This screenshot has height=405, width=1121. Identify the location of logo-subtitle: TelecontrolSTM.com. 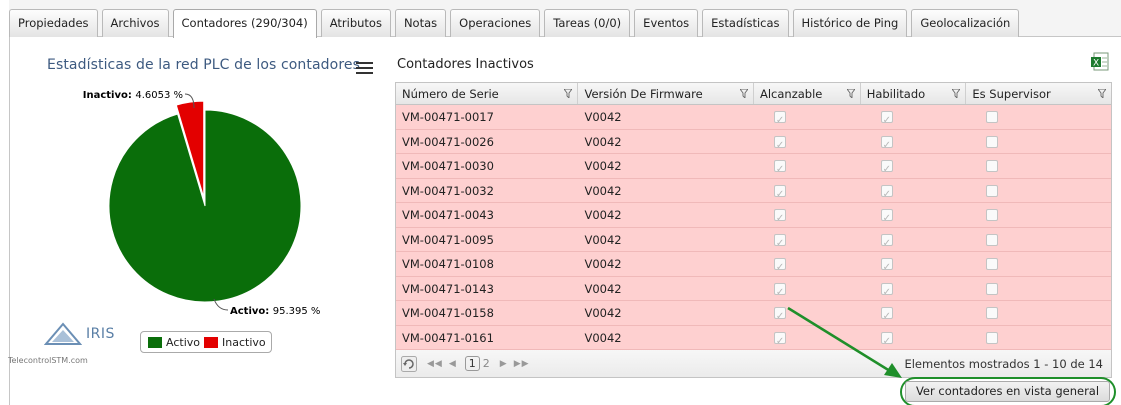
(48, 360).